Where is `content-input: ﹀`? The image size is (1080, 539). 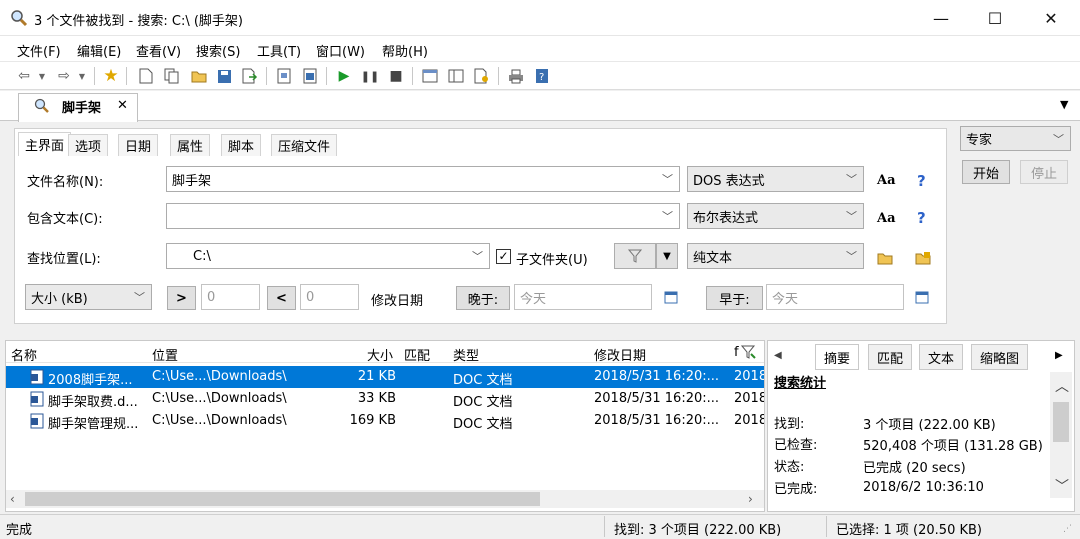
content-input: ﹀ is located at coordinates (423, 216).